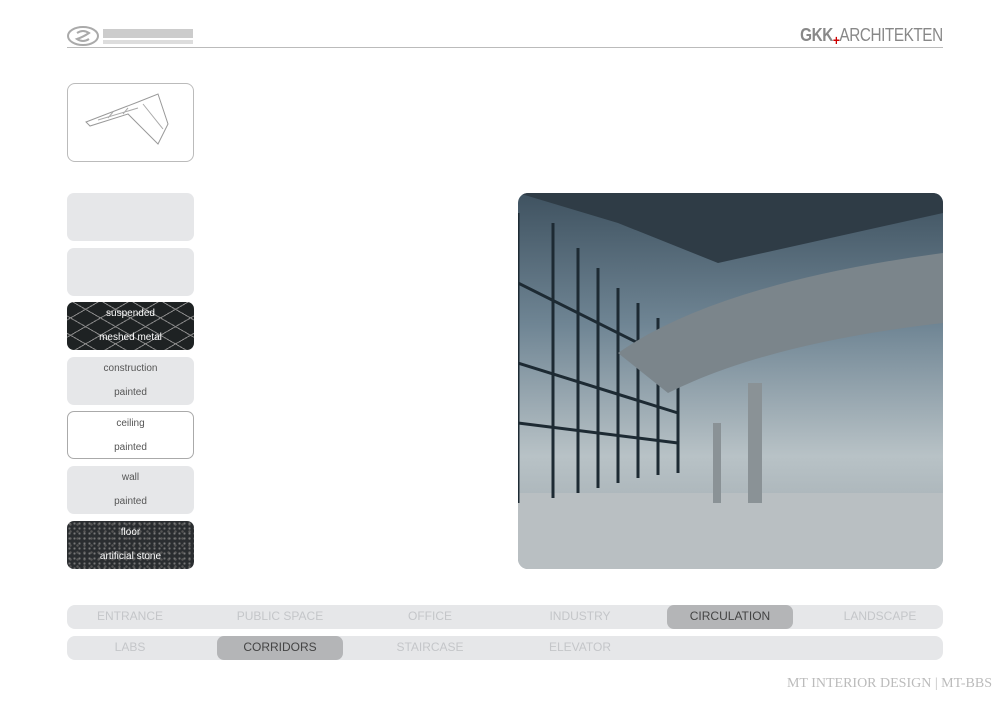 The width and height of the screenshot is (1000, 707). What do you see at coordinates (130, 617) in the screenshot?
I see `nav-item-entrance: ENTRANCE` at bounding box center [130, 617].